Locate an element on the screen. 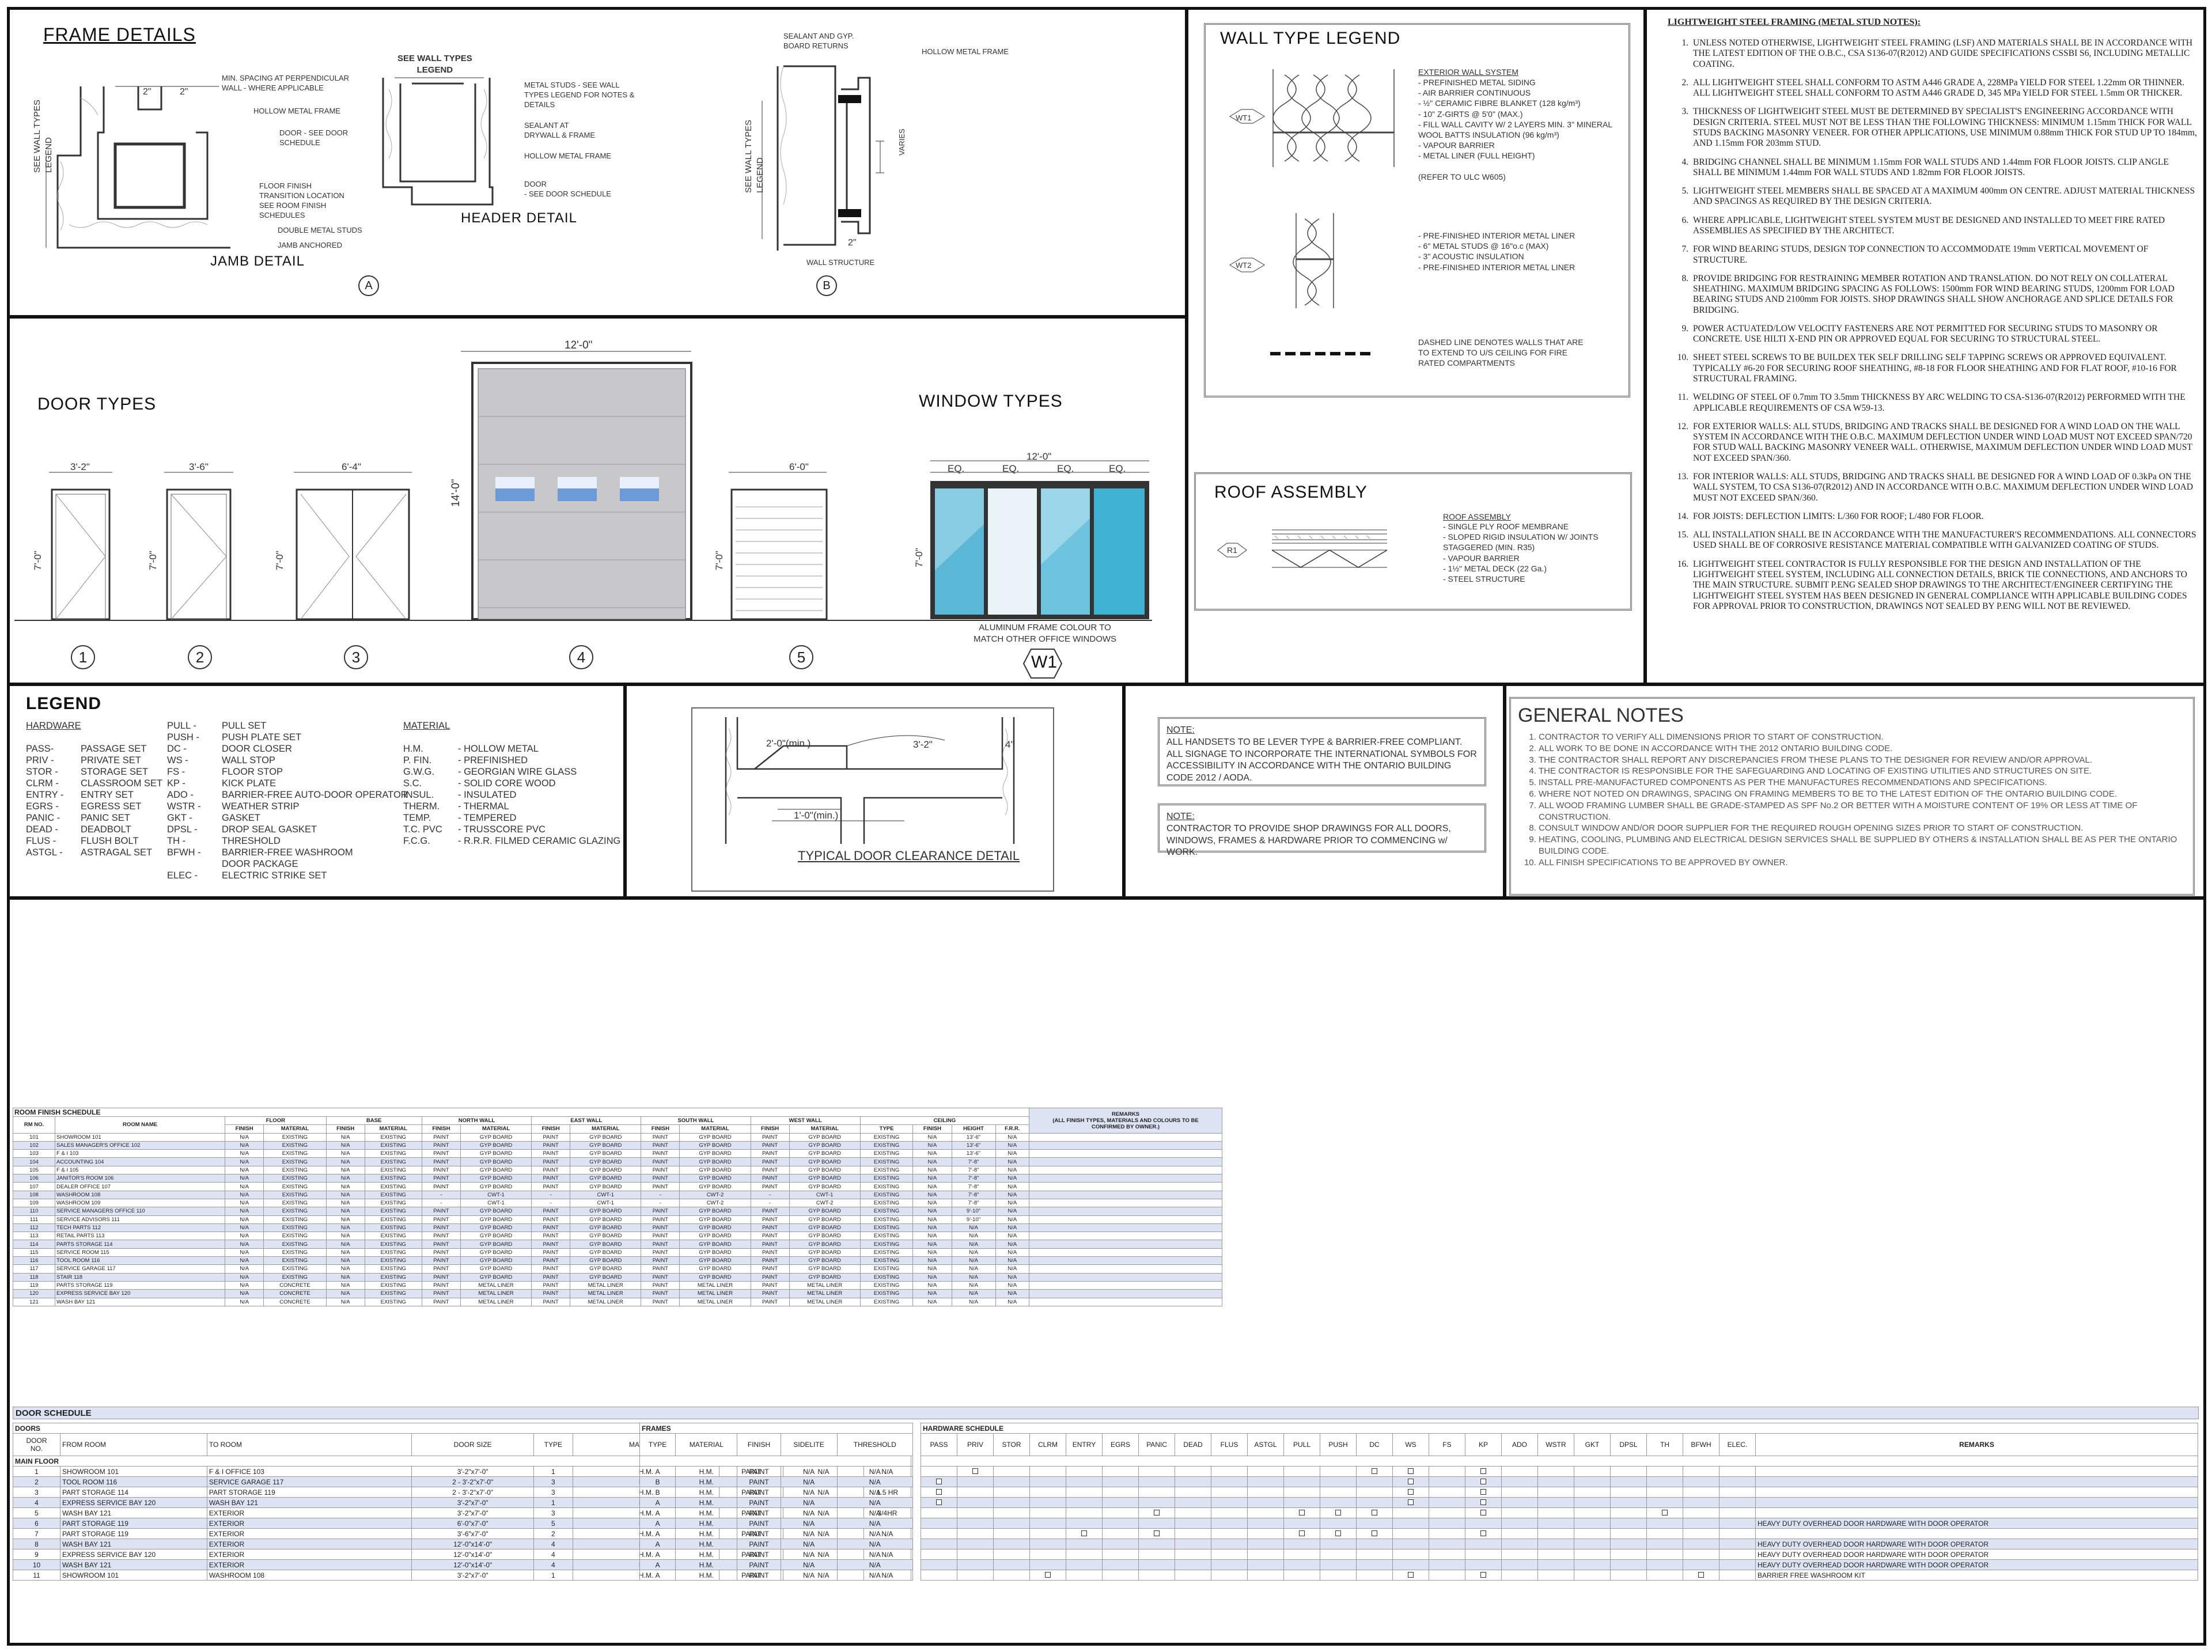  table-cell: EXTERIOR is located at coordinates (309, 1512).